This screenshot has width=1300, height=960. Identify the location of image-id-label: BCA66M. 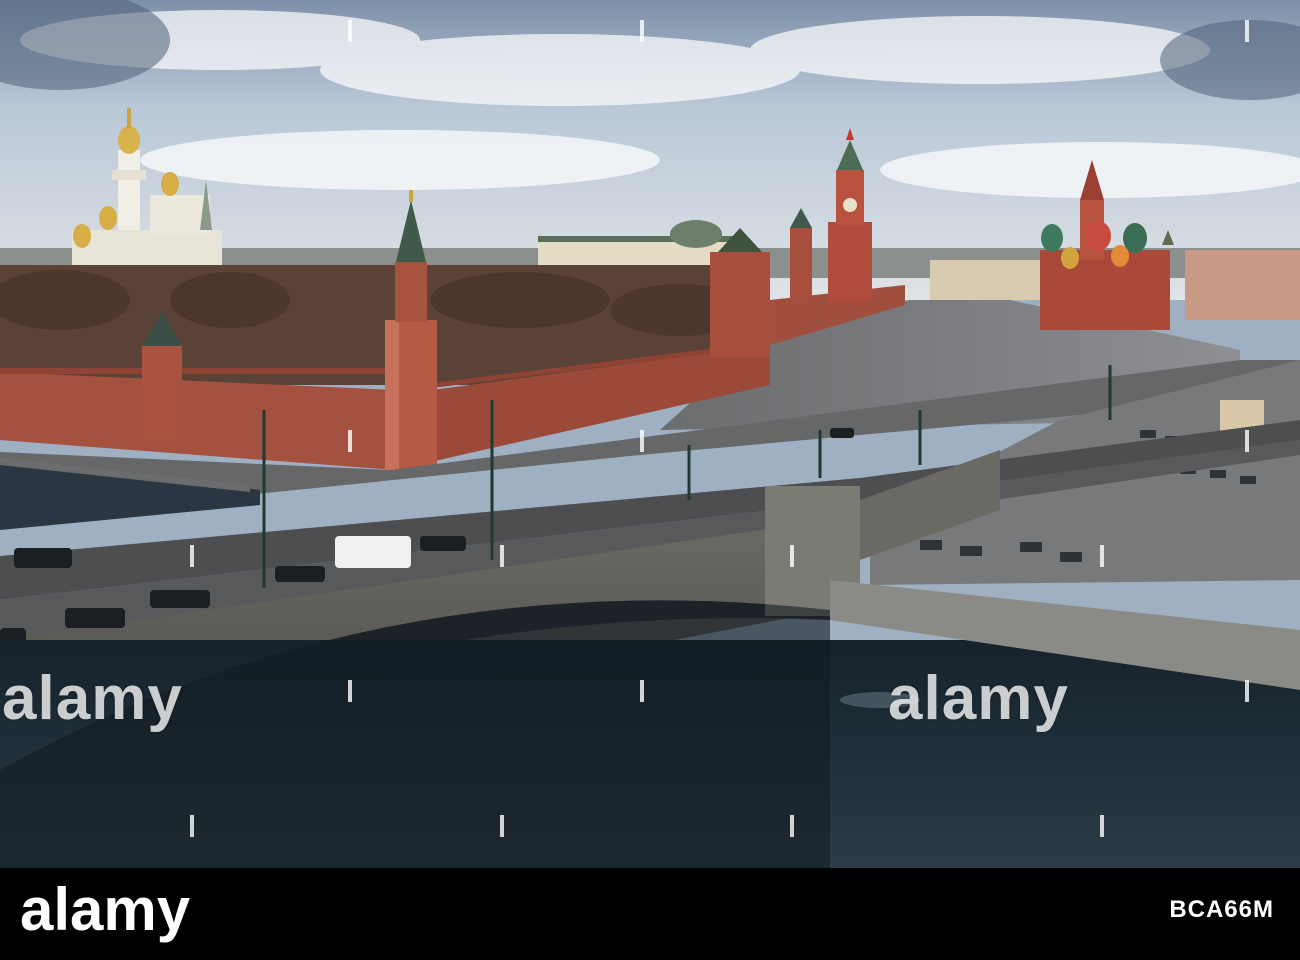
(1221, 909).